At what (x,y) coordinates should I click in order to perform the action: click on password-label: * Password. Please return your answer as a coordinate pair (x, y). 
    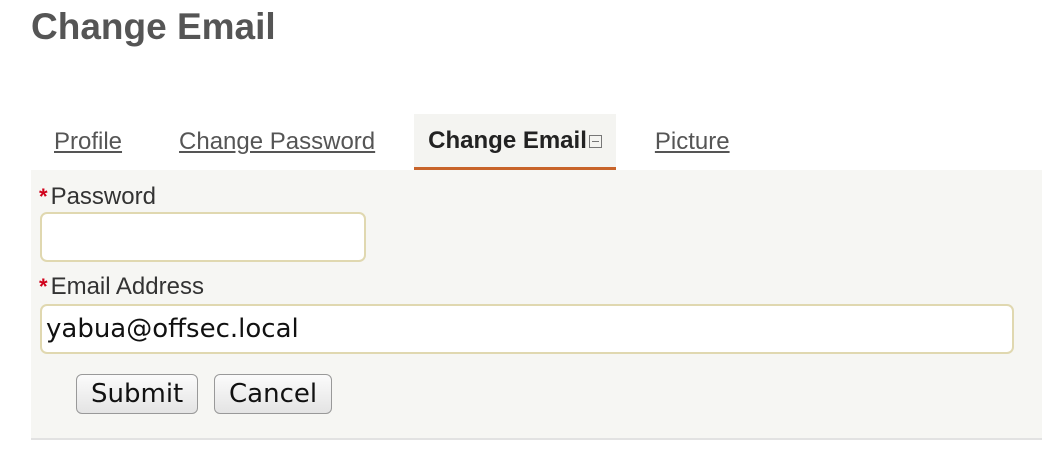
    Looking at the image, I should click on (97, 197).